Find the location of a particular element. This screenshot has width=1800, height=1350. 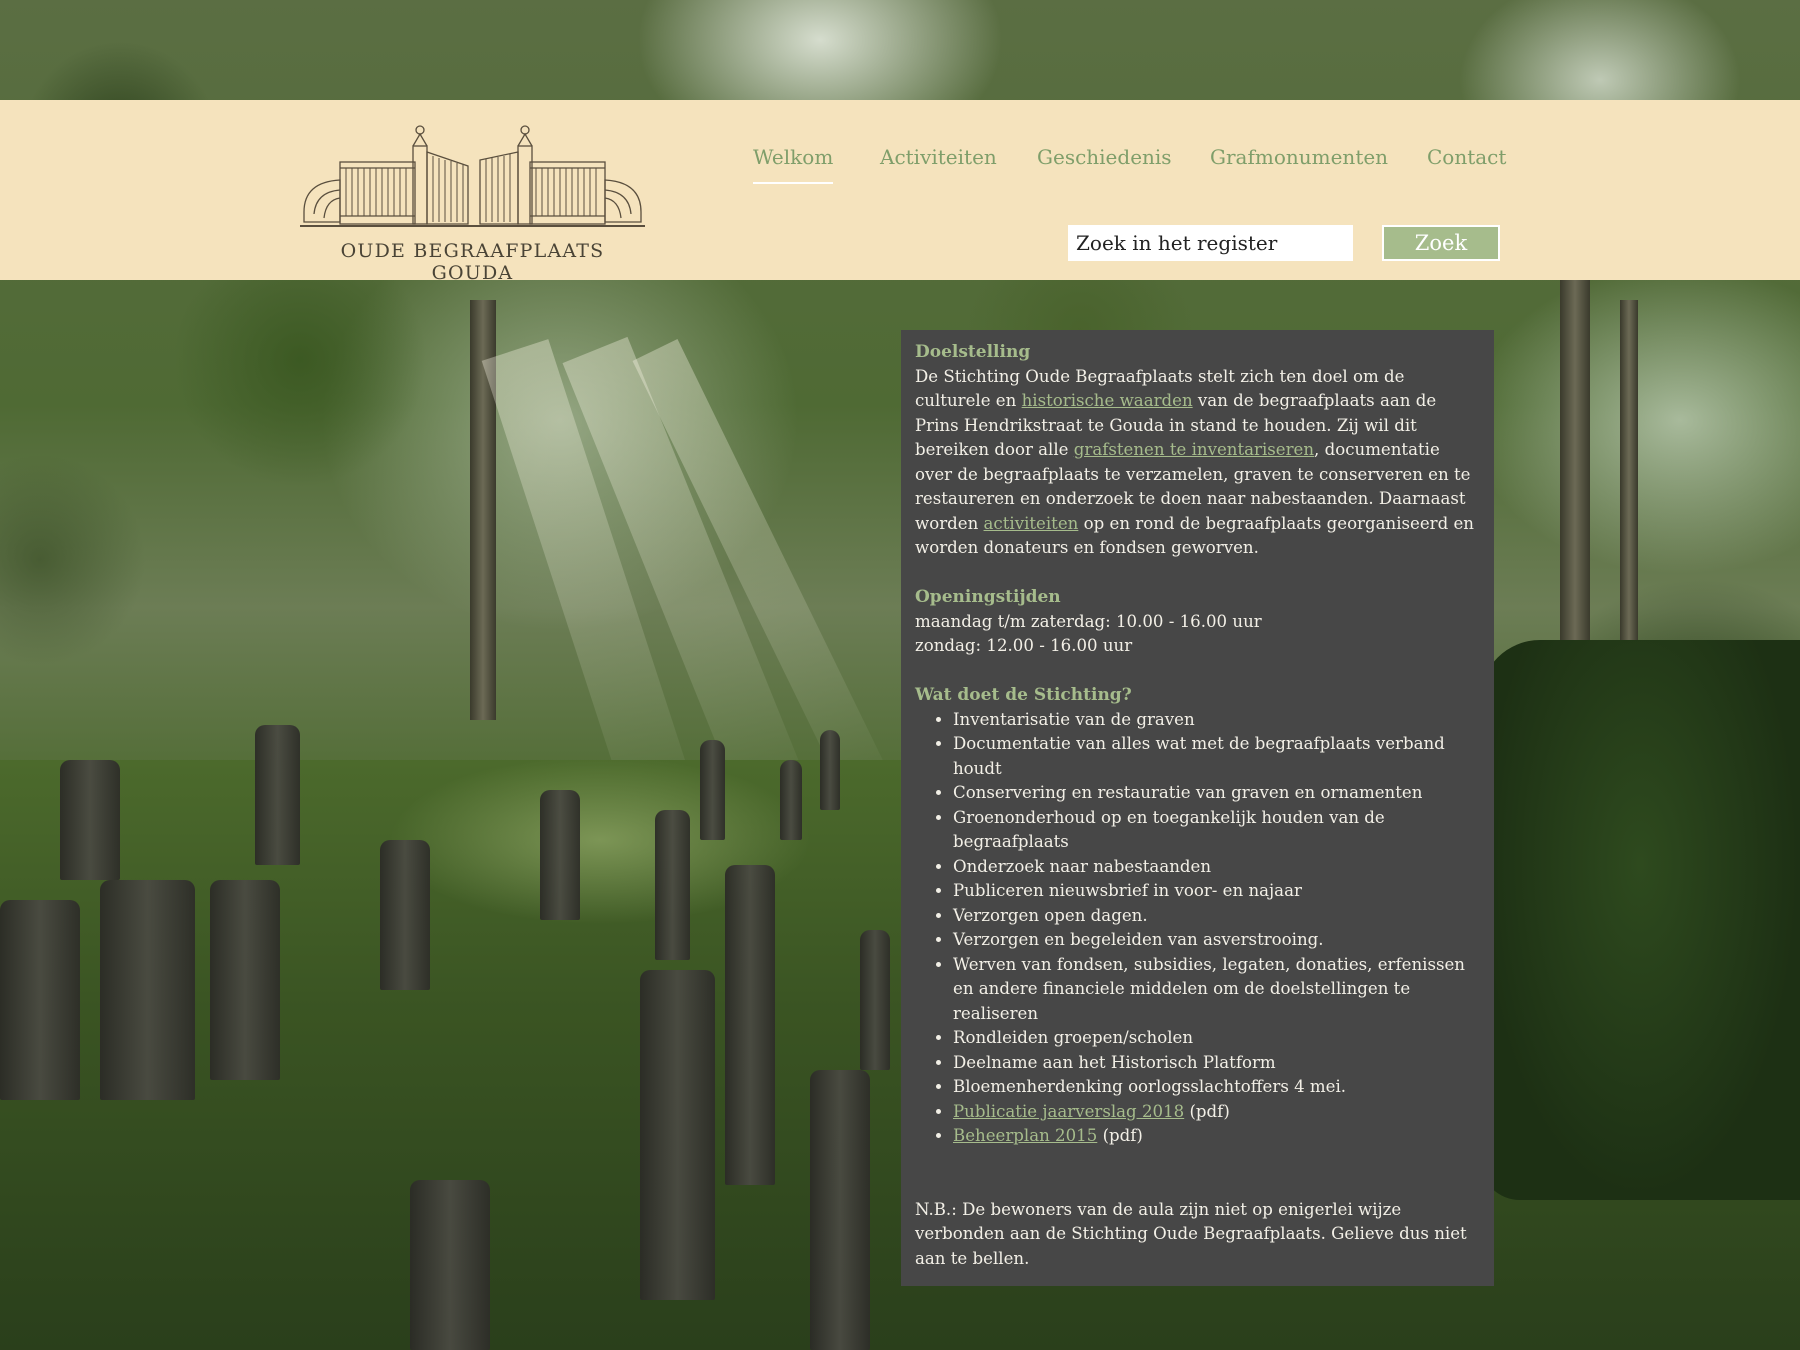

site-logo: OUDE BEGRAAFPLAATS GOUDA is located at coordinates (472, 203).